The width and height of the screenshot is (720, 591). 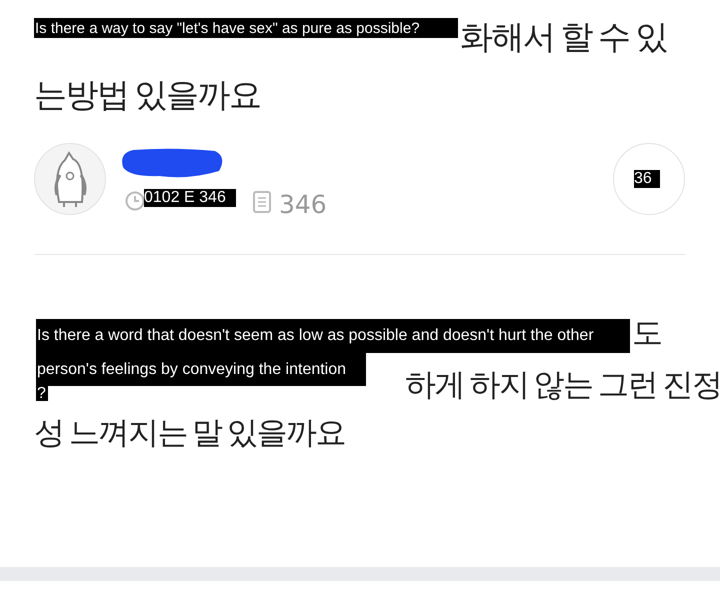 I want to click on translation-overlay: 0102 E 346, so click(x=190, y=198).